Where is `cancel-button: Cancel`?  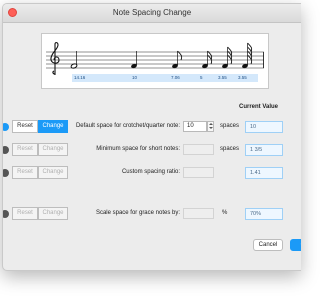
cancel-button: Cancel is located at coordinates (268, 245).